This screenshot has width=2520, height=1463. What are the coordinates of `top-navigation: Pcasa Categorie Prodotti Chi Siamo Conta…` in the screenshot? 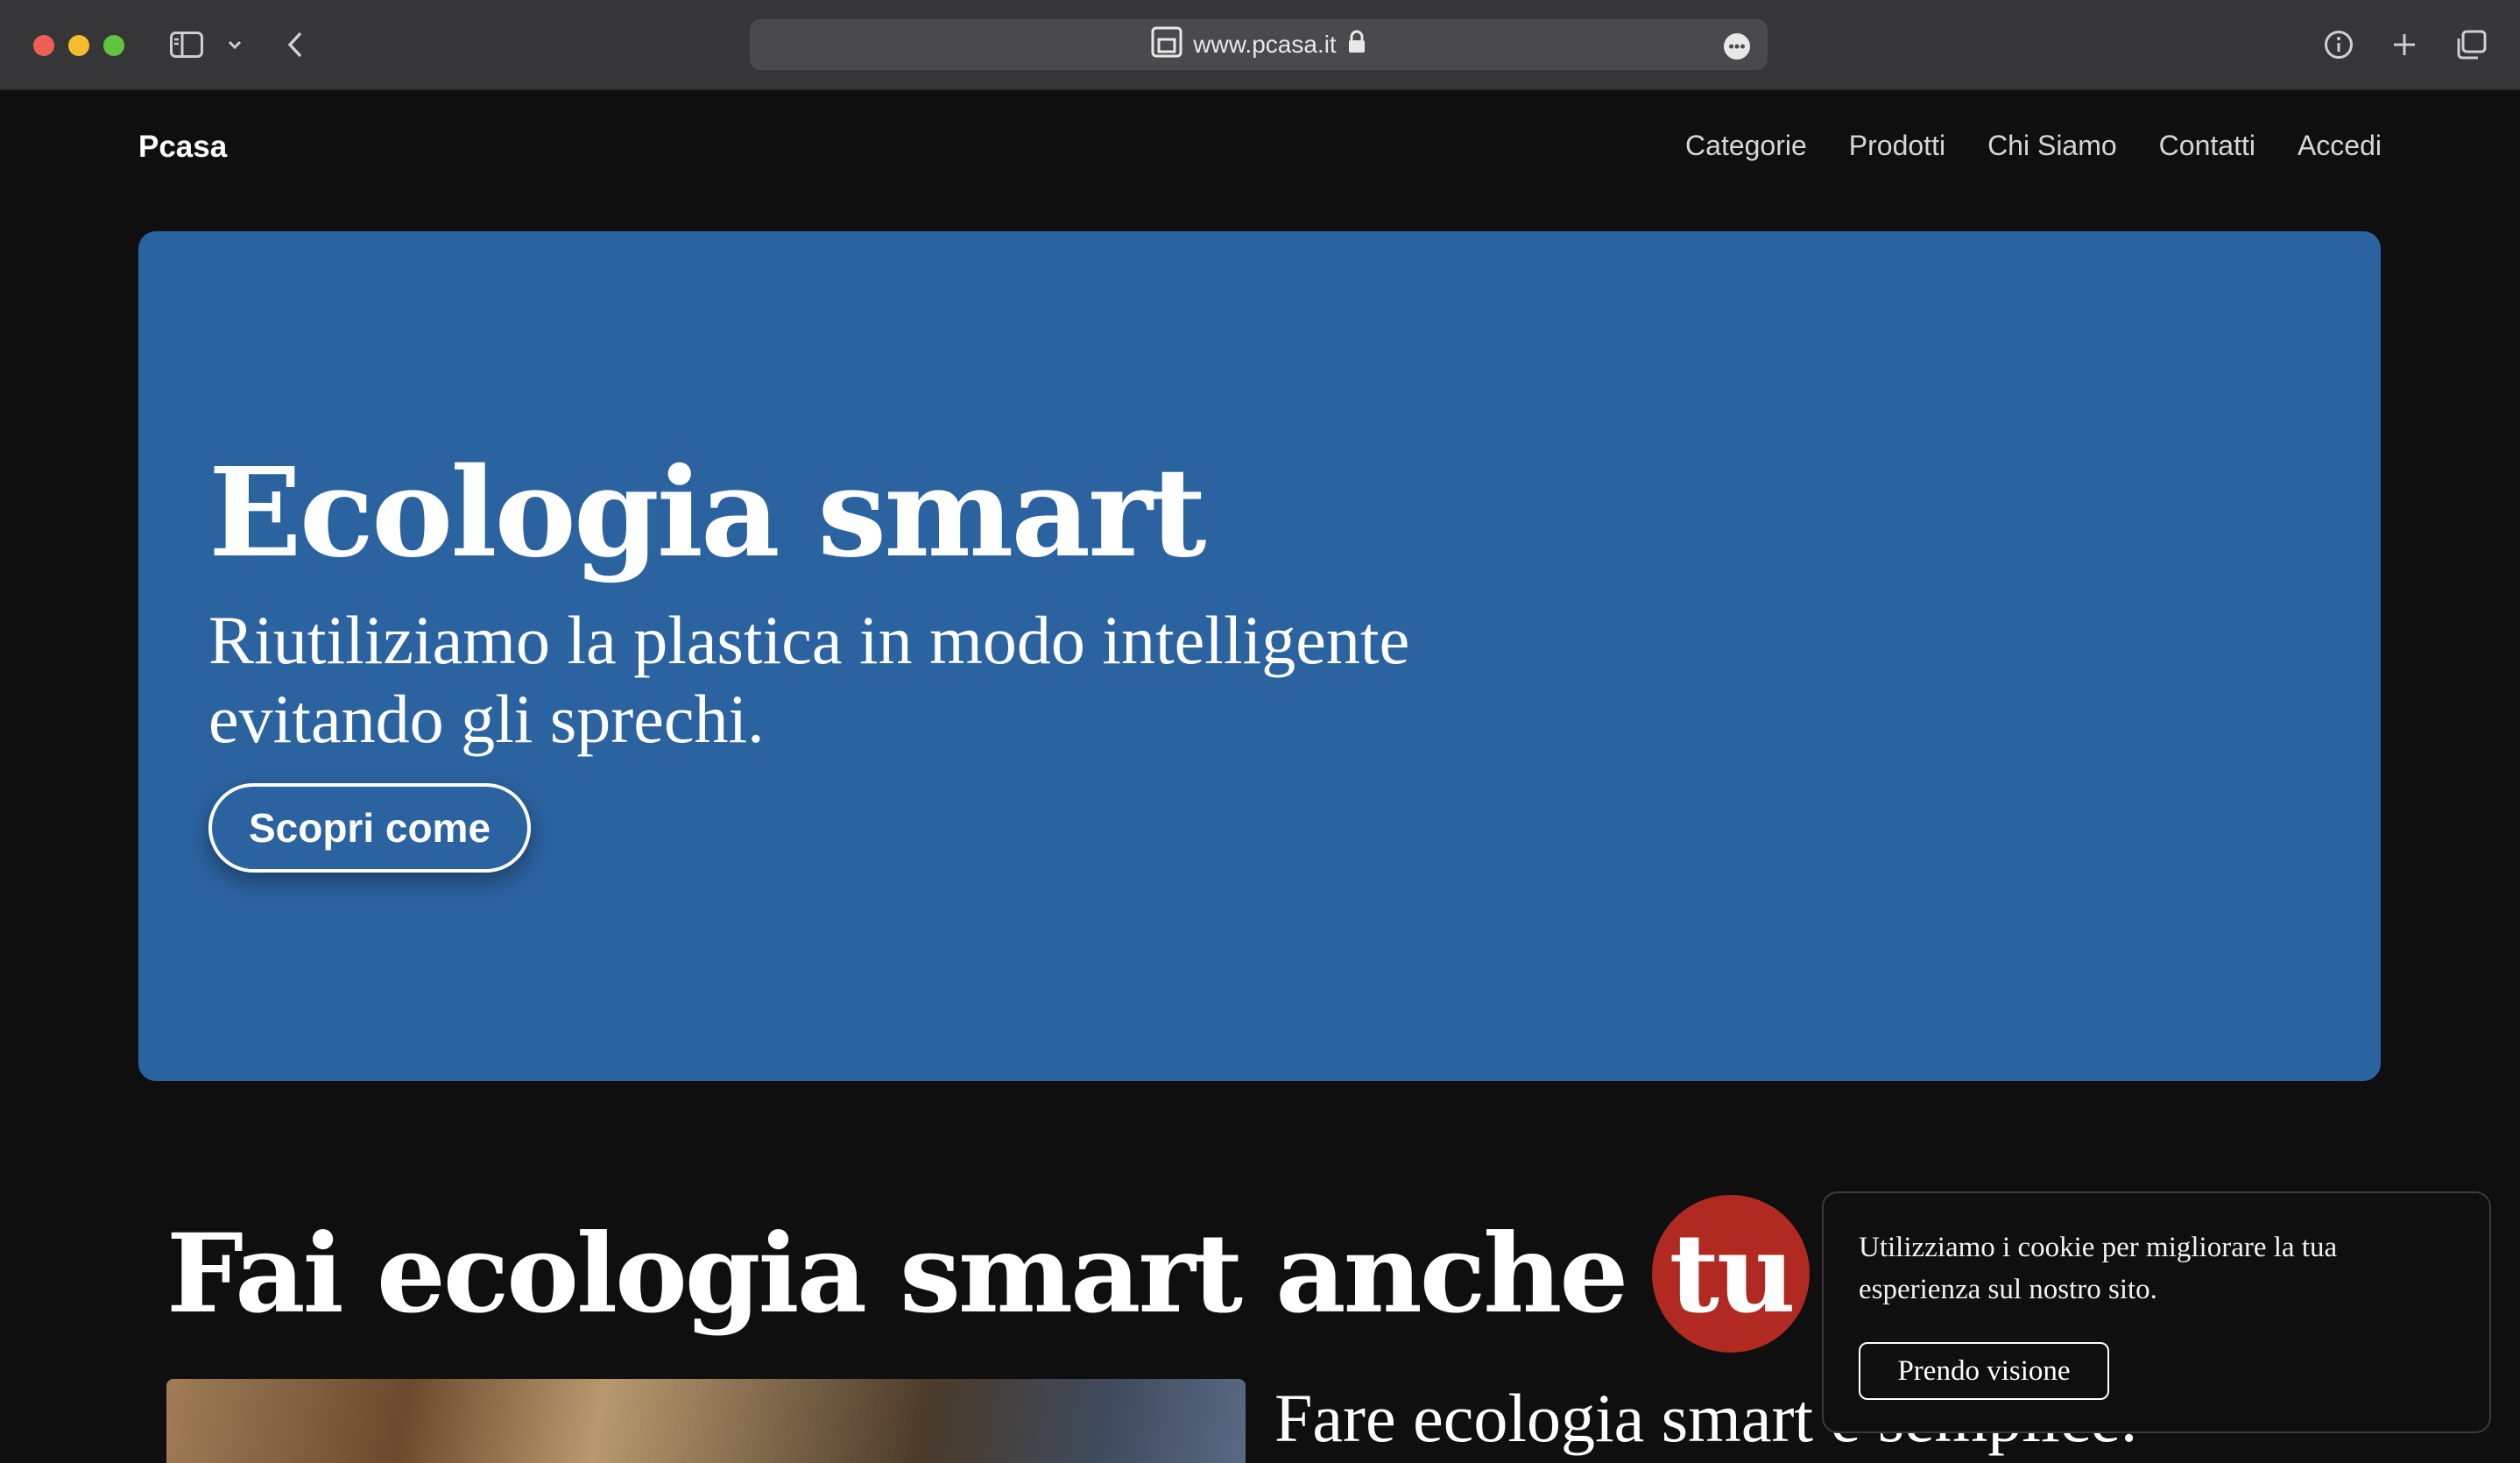 It's located at (1260, 151).